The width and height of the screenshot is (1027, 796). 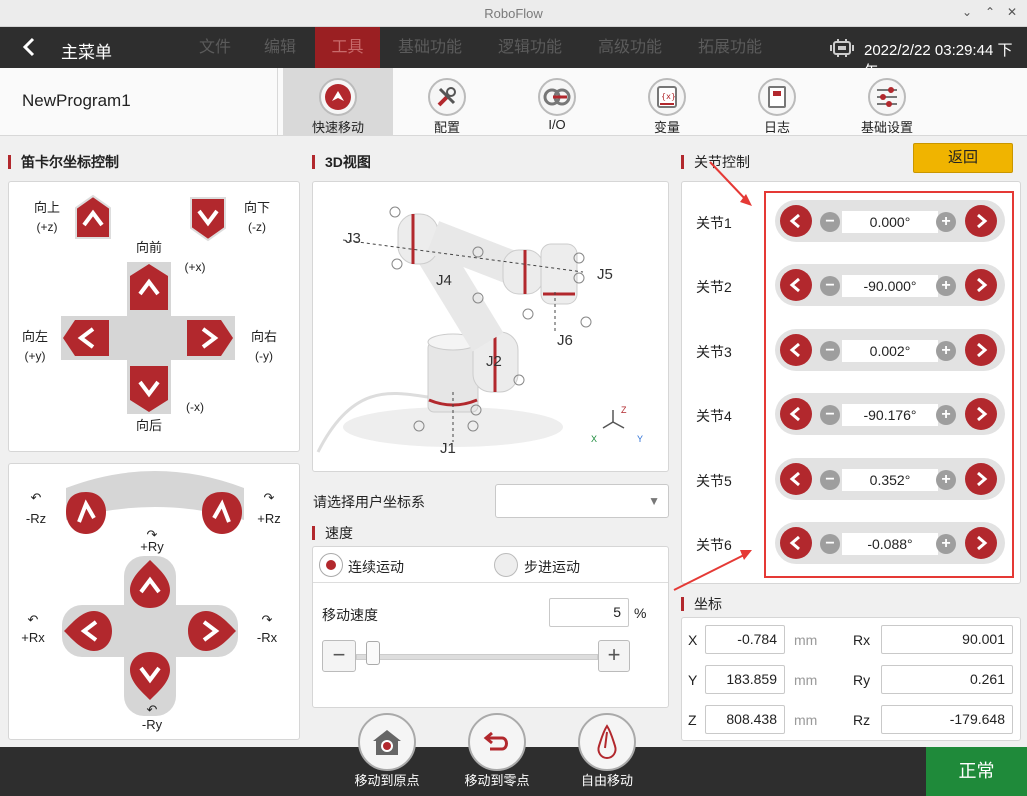 I want to click on free-move-button, so click(x=607, y=742).